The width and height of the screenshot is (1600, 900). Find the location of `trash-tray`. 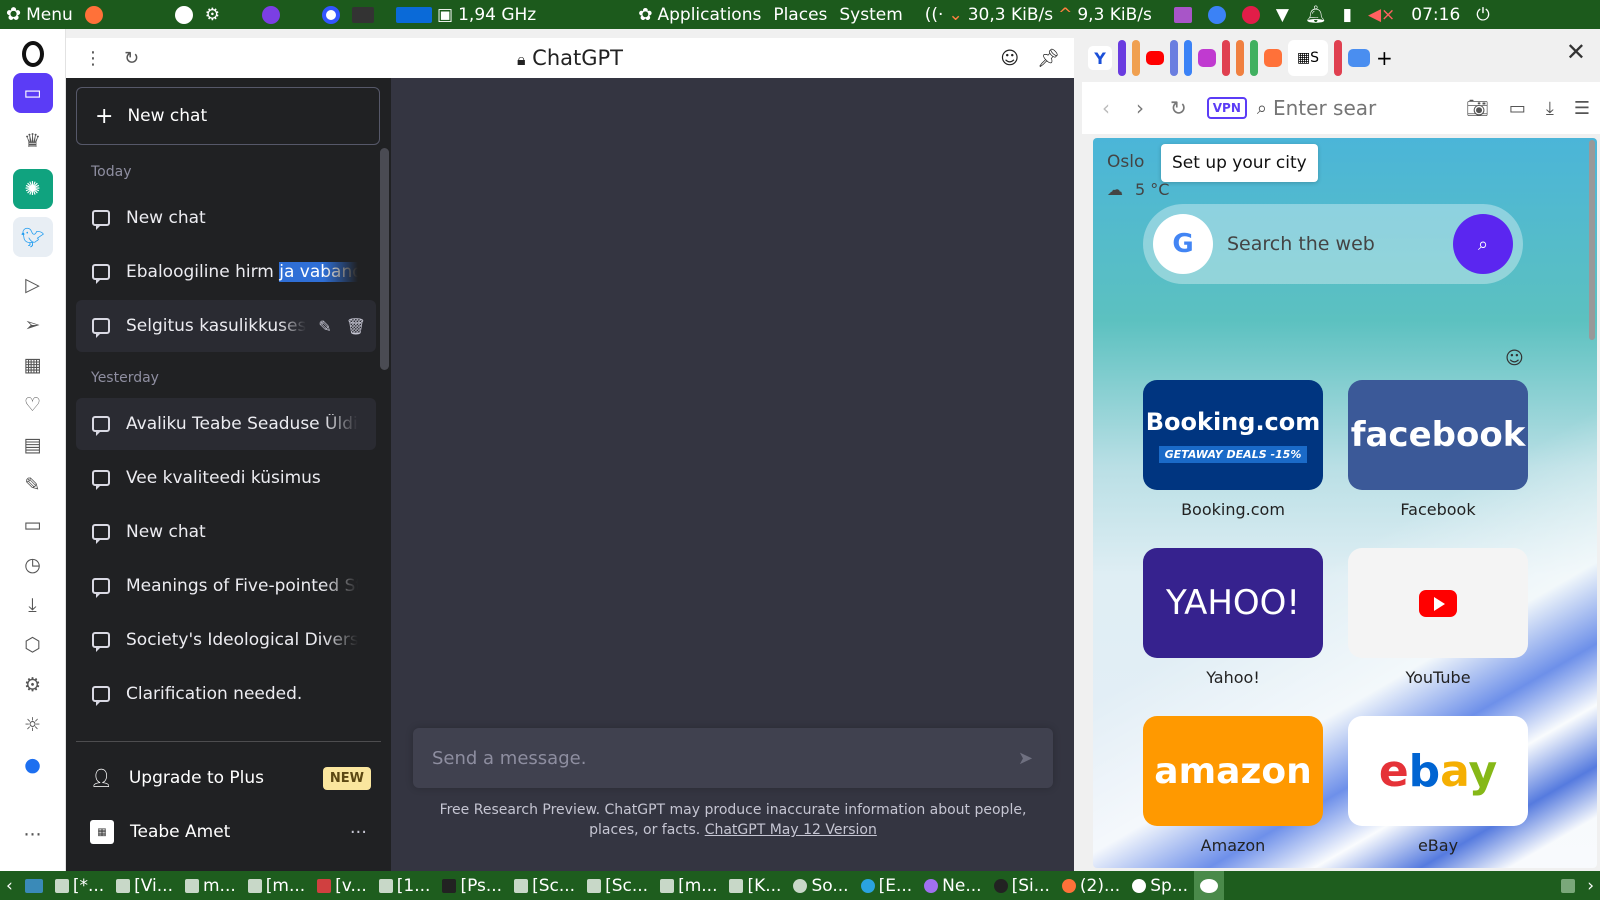

trash-tray is located at coordinates (1568, 885).